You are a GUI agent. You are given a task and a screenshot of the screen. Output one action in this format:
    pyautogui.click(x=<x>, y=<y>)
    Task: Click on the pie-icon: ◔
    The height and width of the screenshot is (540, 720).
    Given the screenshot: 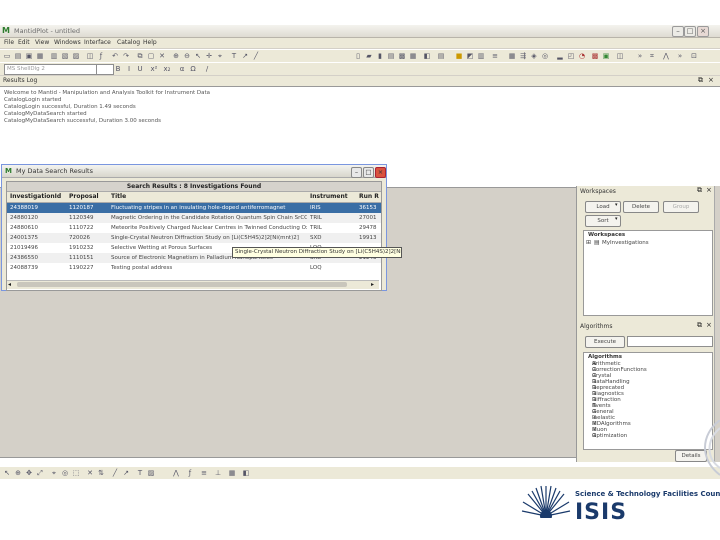 What is the action you would take?
    pyautogui.click(x=582, y=56)
    